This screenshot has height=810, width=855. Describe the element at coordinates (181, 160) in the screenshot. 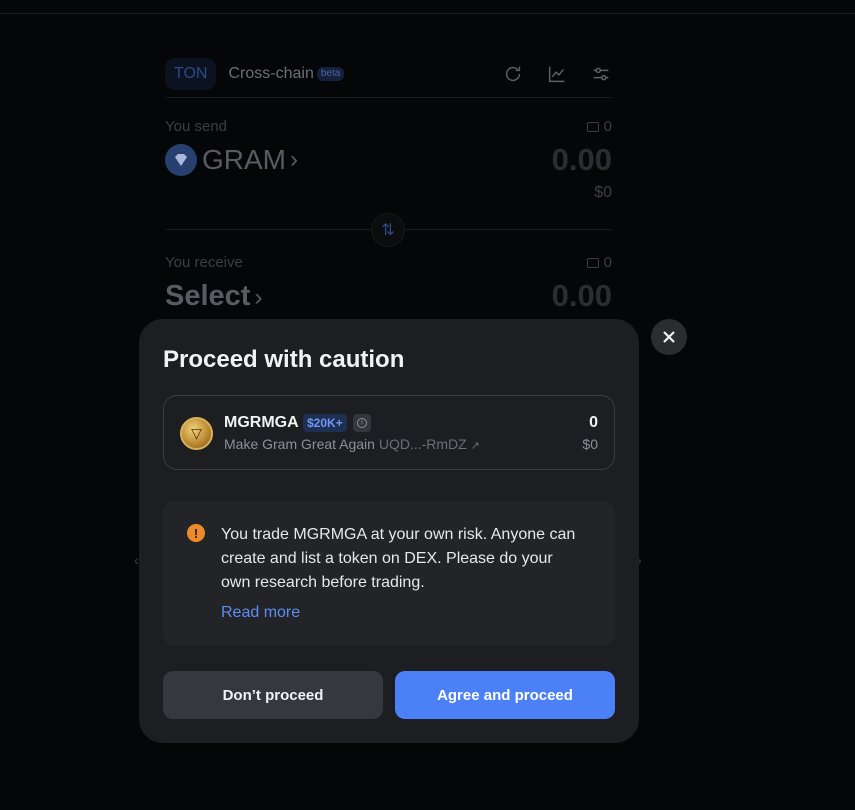

I see `gram-logo-icon` at that location.